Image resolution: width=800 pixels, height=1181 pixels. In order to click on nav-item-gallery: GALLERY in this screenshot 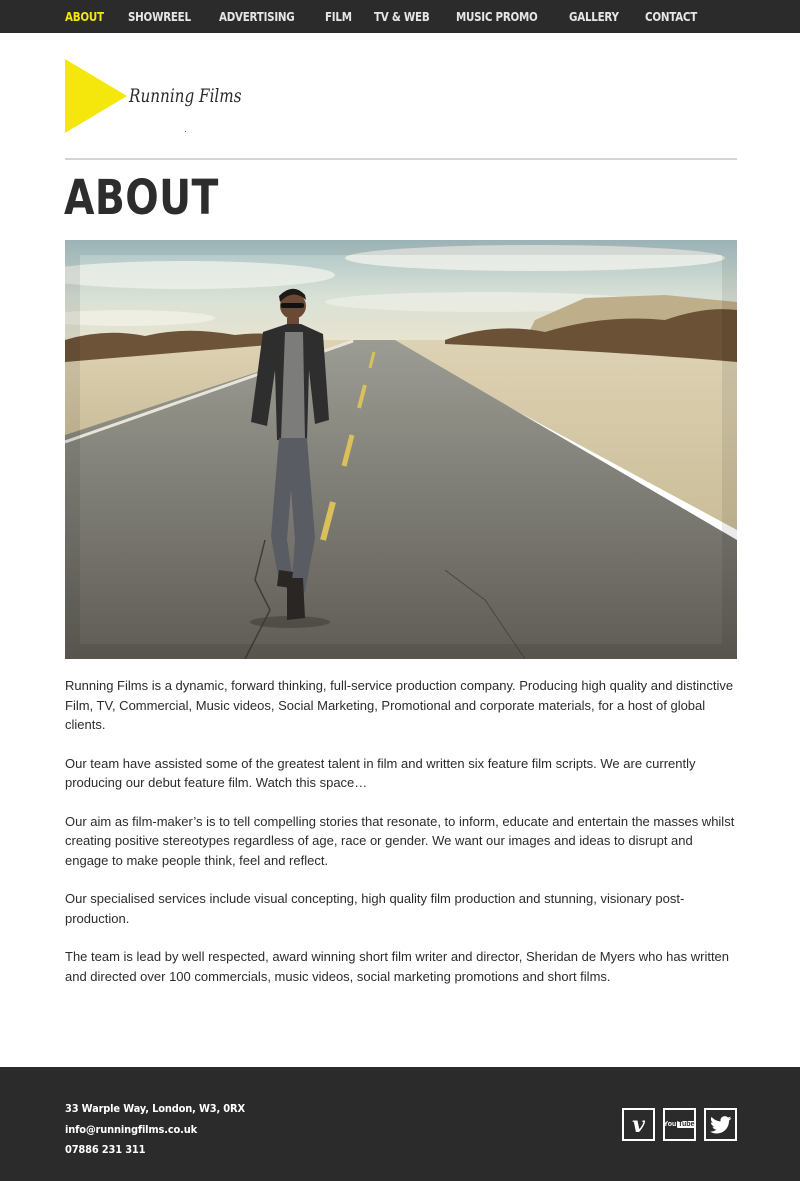, I will do `click(594, 17)`.